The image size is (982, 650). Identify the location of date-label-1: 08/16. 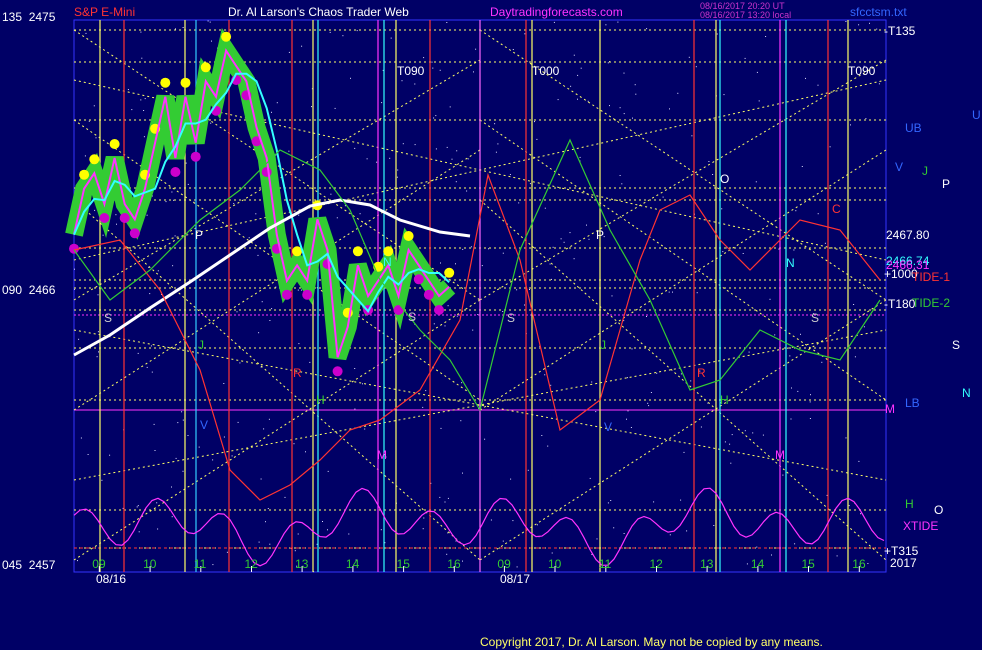
(111, 579).